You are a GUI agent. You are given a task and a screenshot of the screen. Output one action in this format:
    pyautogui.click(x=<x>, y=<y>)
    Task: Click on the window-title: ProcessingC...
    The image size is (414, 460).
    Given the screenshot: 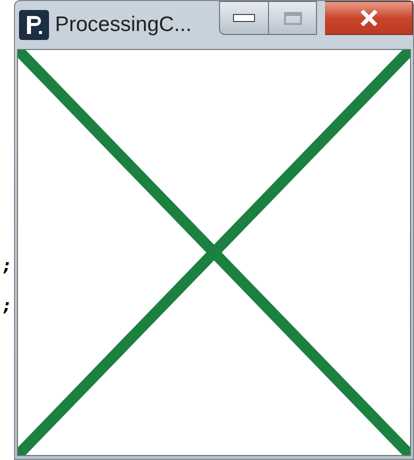 What is the action you would take?
    pyautogui.click(x=123, y=25)
    